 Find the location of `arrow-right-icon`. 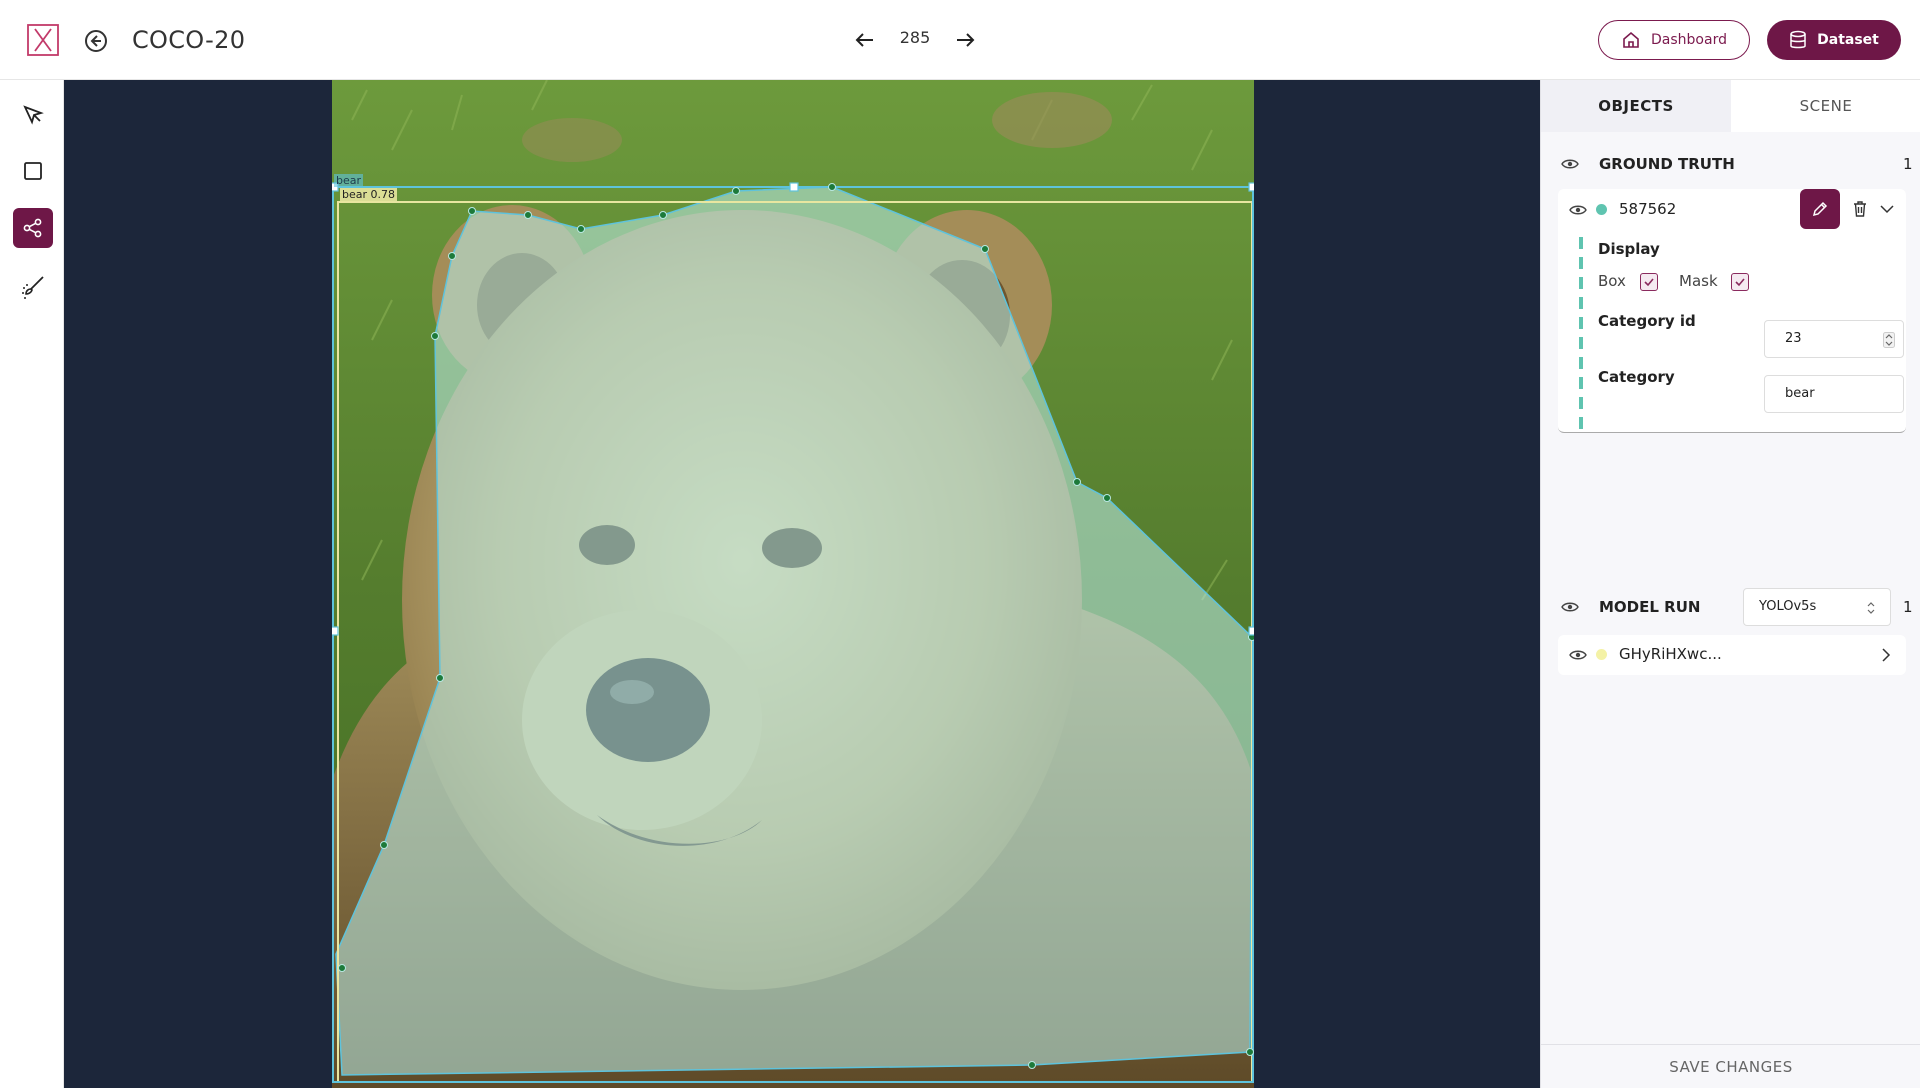

arrow-right-icon is located at coordinates (966, 40).